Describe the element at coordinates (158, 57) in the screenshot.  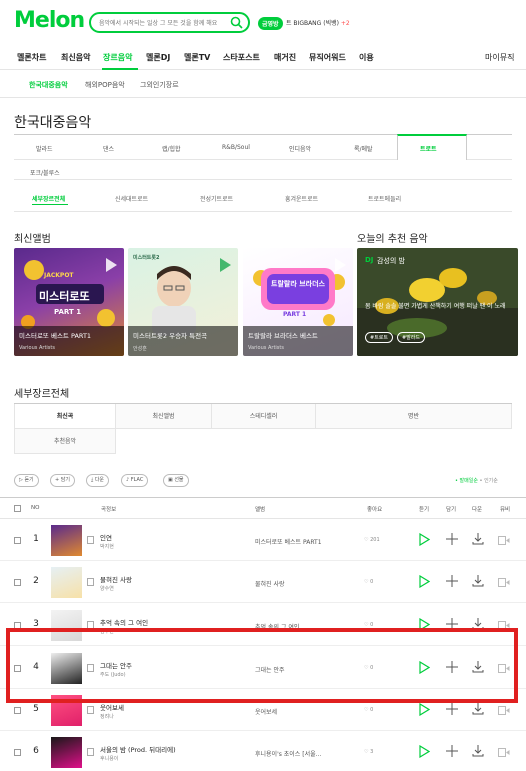
I see `nav-melon-dj: 멜론DJ` at that location.